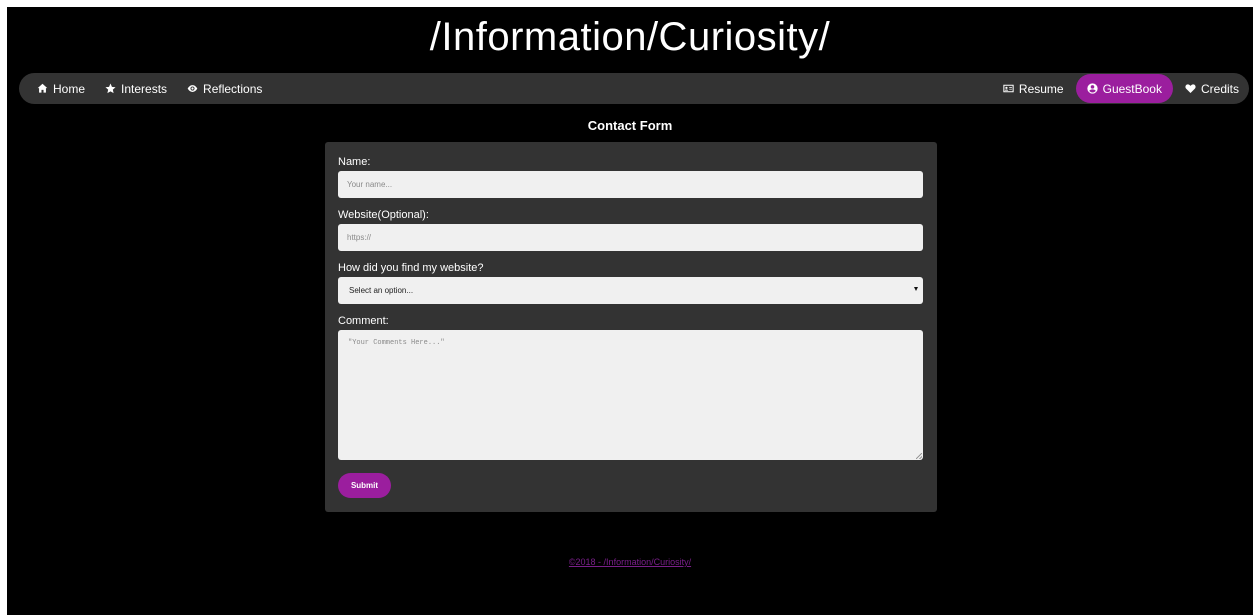 The height and width of the screenshot is (615, 1253). I want to click on nav-item-label: Home, so click(69, 88).